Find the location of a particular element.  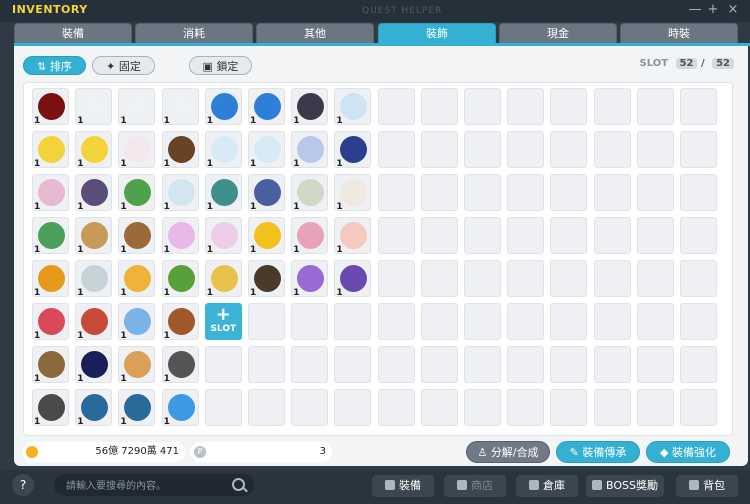

enhance-button: ◆ 裝備強化 is located at coordinates (688, 452).